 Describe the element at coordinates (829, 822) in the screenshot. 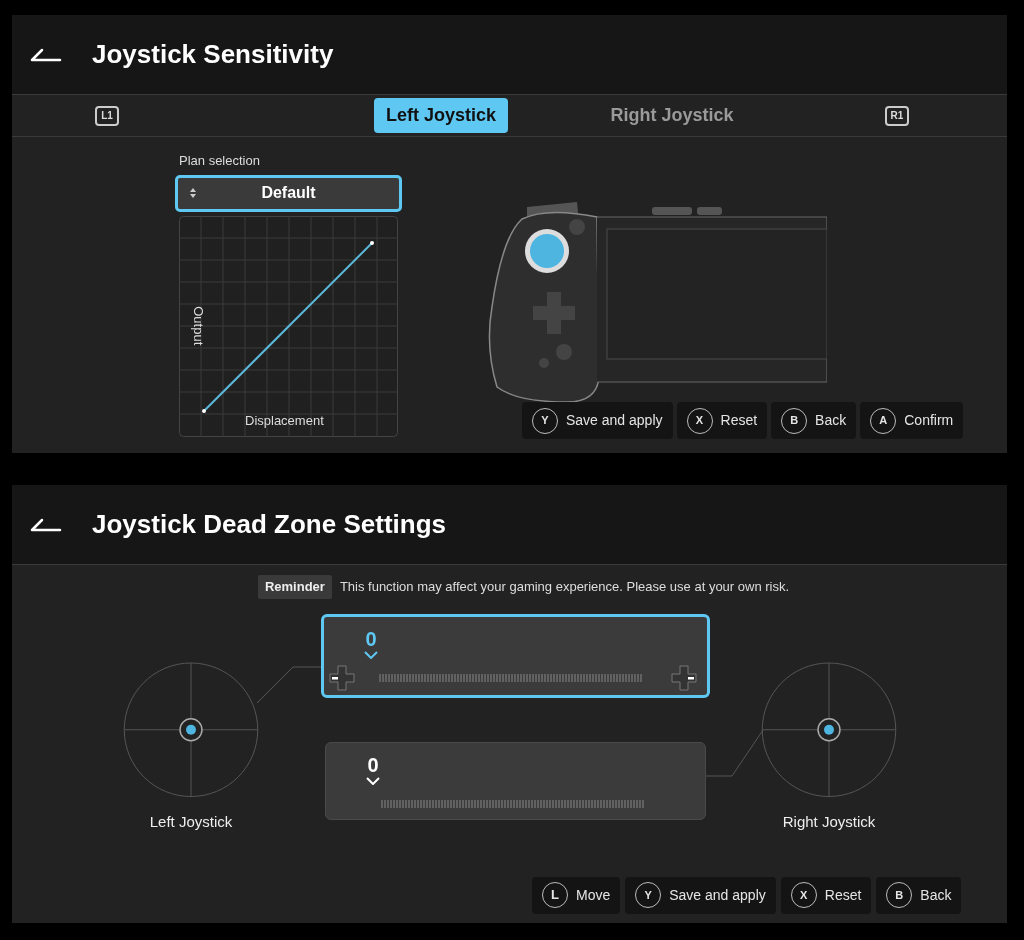

I see `joystick-label: Right Joystick` at that location.